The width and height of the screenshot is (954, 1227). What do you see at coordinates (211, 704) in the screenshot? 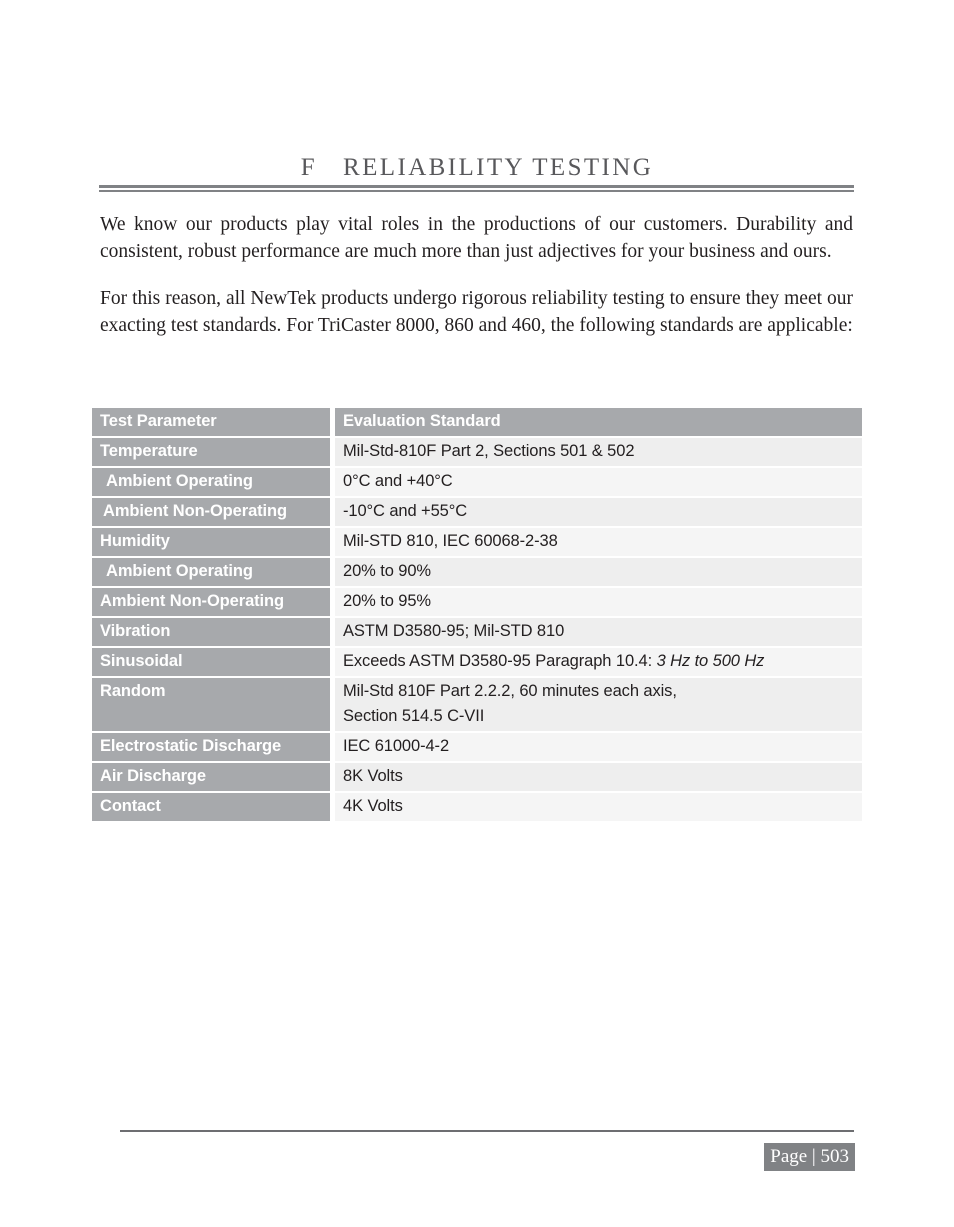
I see `table-cell-parameter: Random` at bounding box center [211, 704].